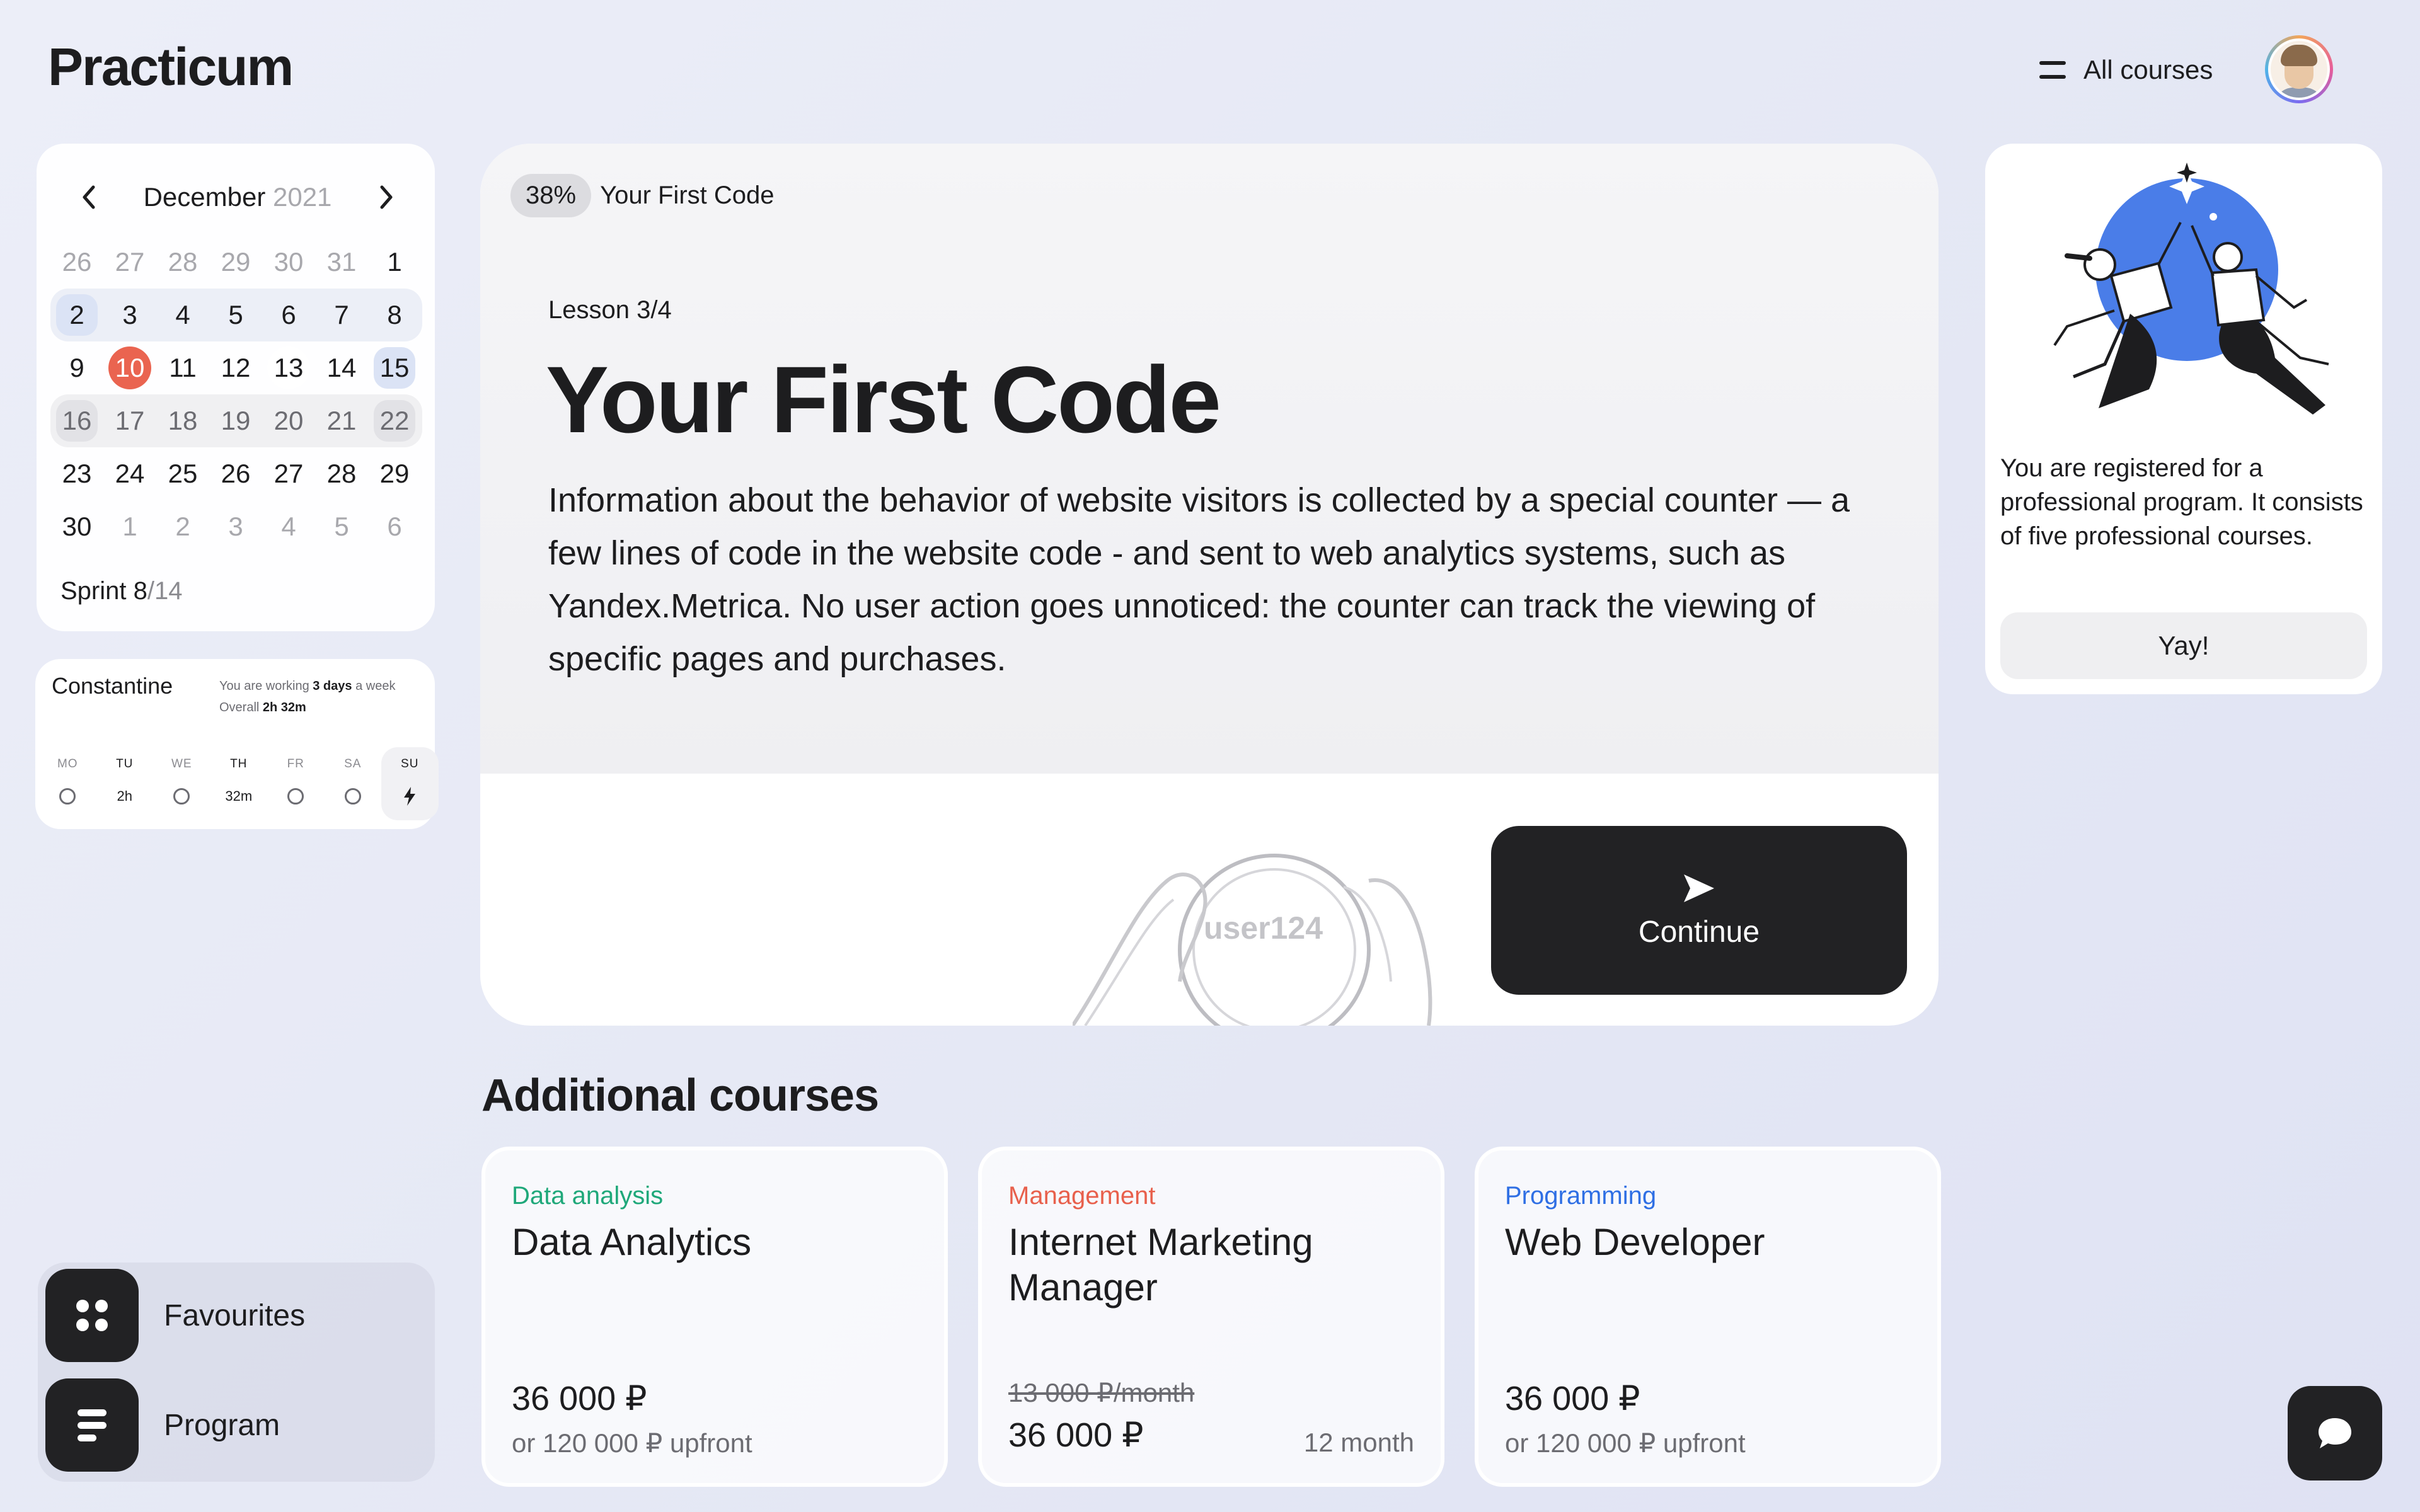 This screenshot has height=1512, width=2420. What do you see at coordinates (2148, 69) in the screenshot?
I see `all-courses-label: All courses` at bounding box center [2148, 69].